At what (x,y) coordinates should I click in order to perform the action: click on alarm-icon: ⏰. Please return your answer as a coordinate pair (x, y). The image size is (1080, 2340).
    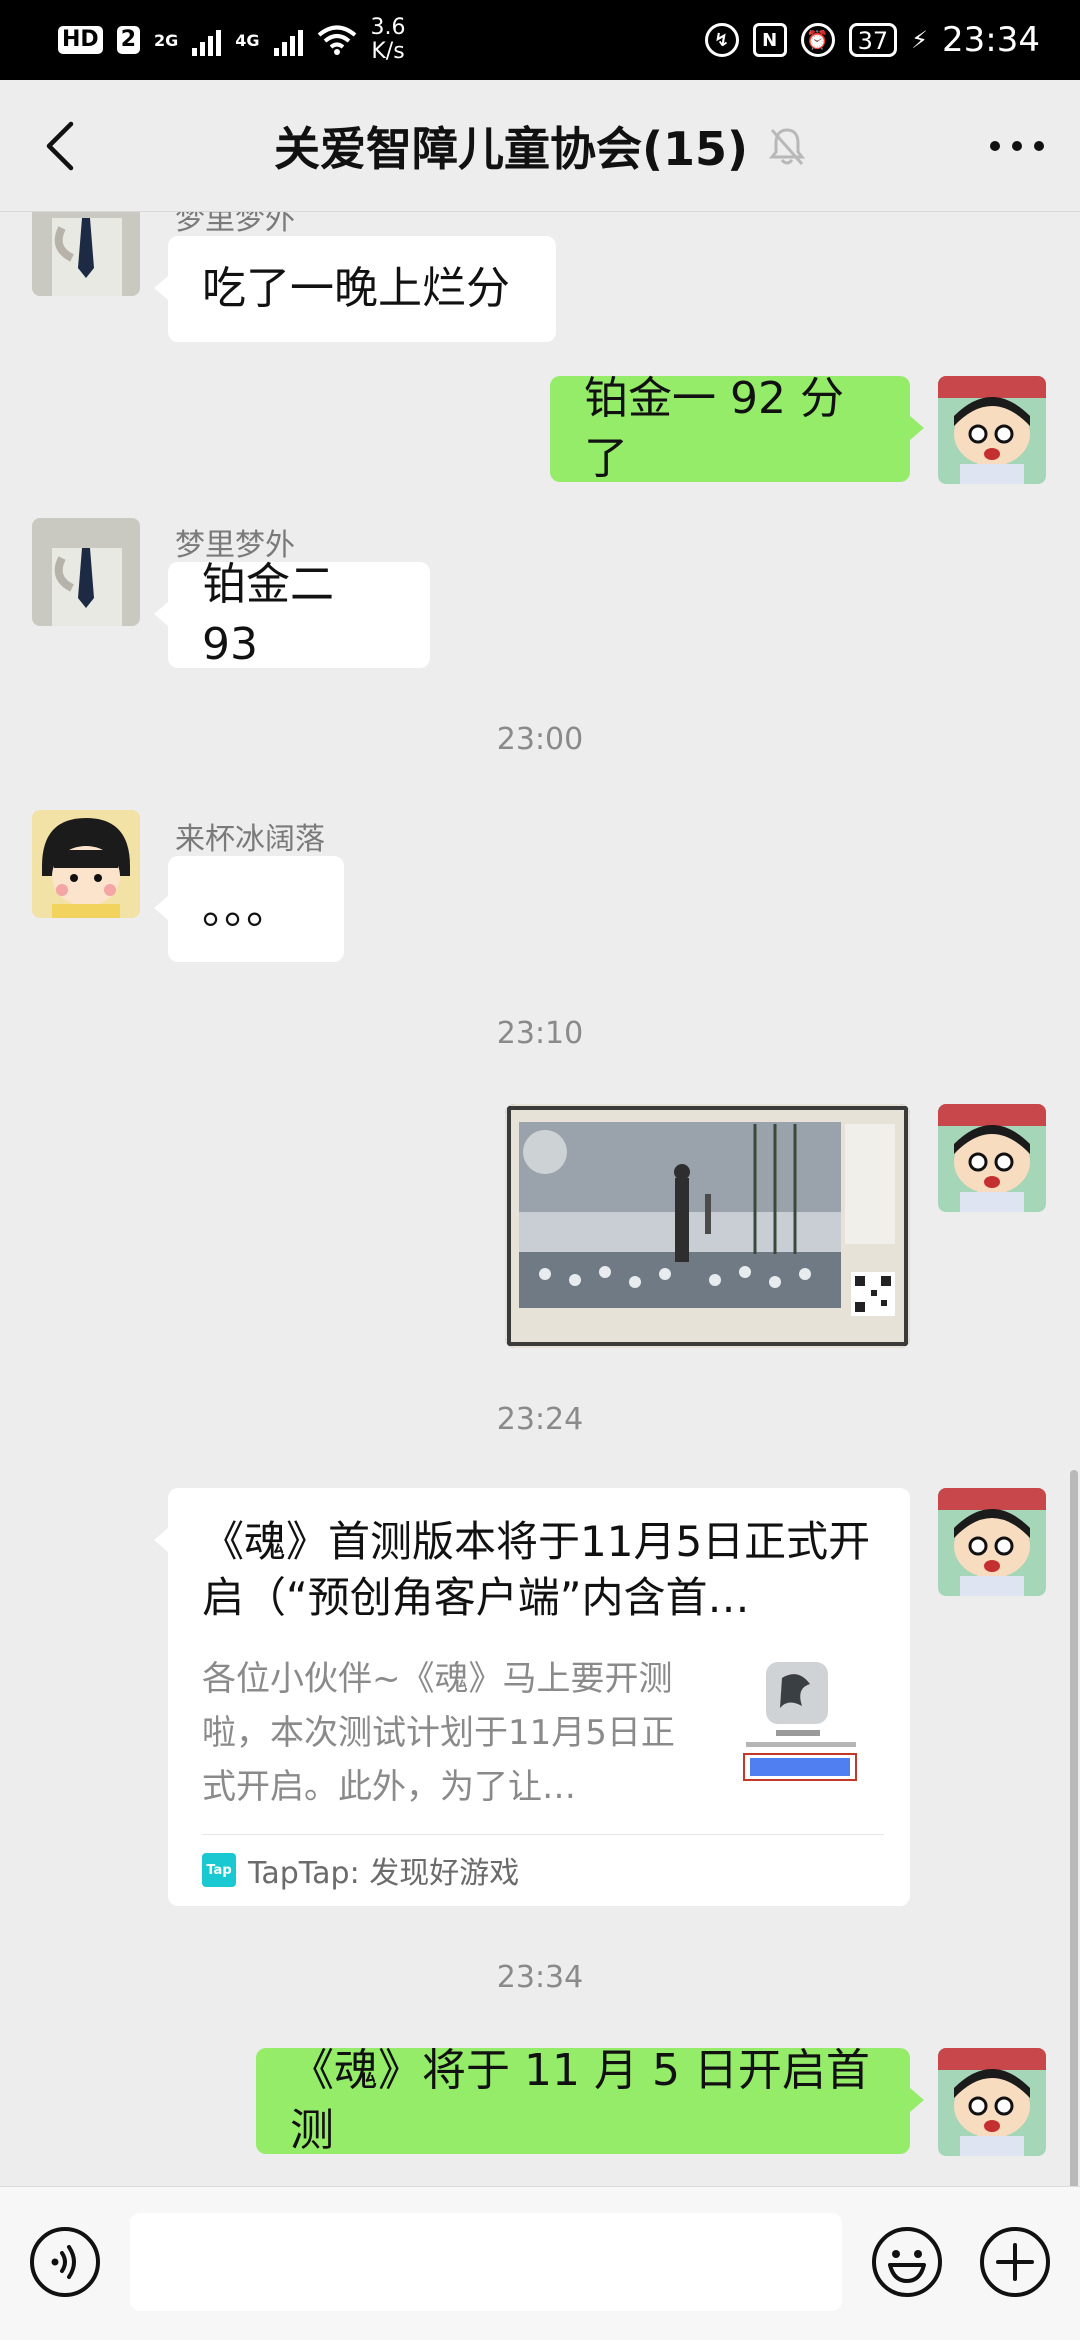
    Looking at the image, I should click on (817, 40).